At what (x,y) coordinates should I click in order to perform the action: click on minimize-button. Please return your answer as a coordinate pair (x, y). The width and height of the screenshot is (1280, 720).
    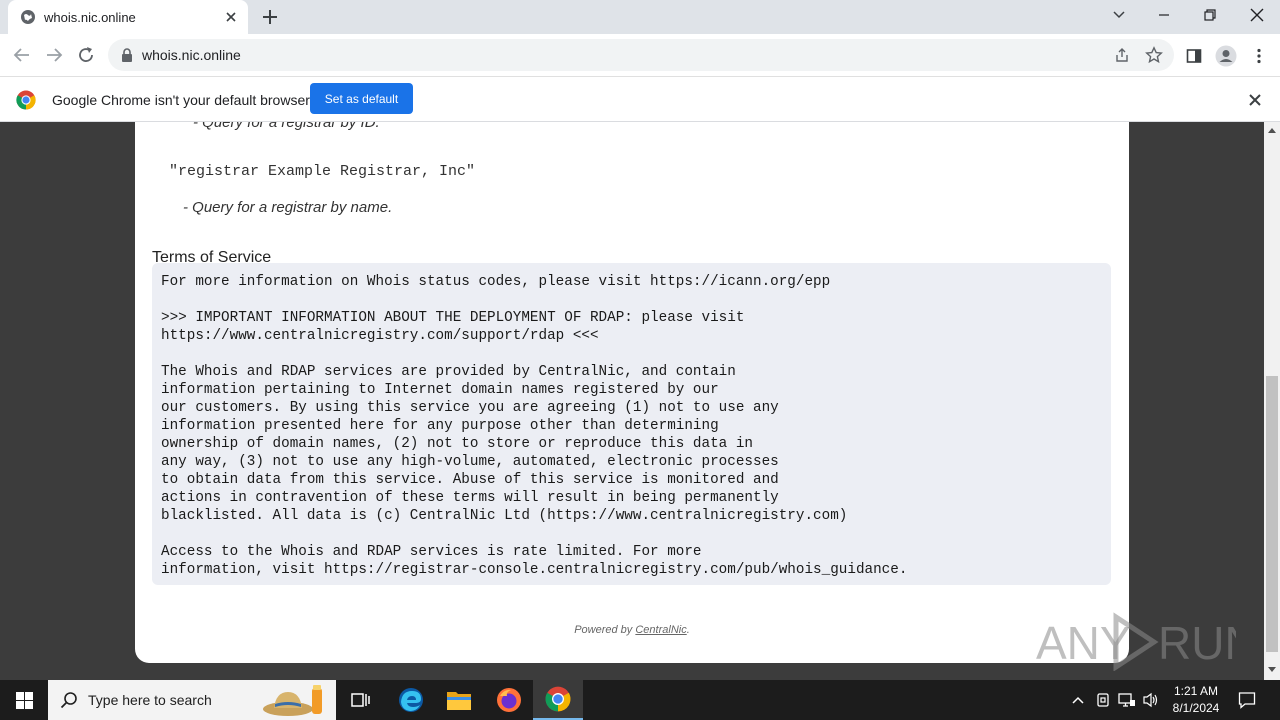
    Looking at the image, I should click on (1164, 15).